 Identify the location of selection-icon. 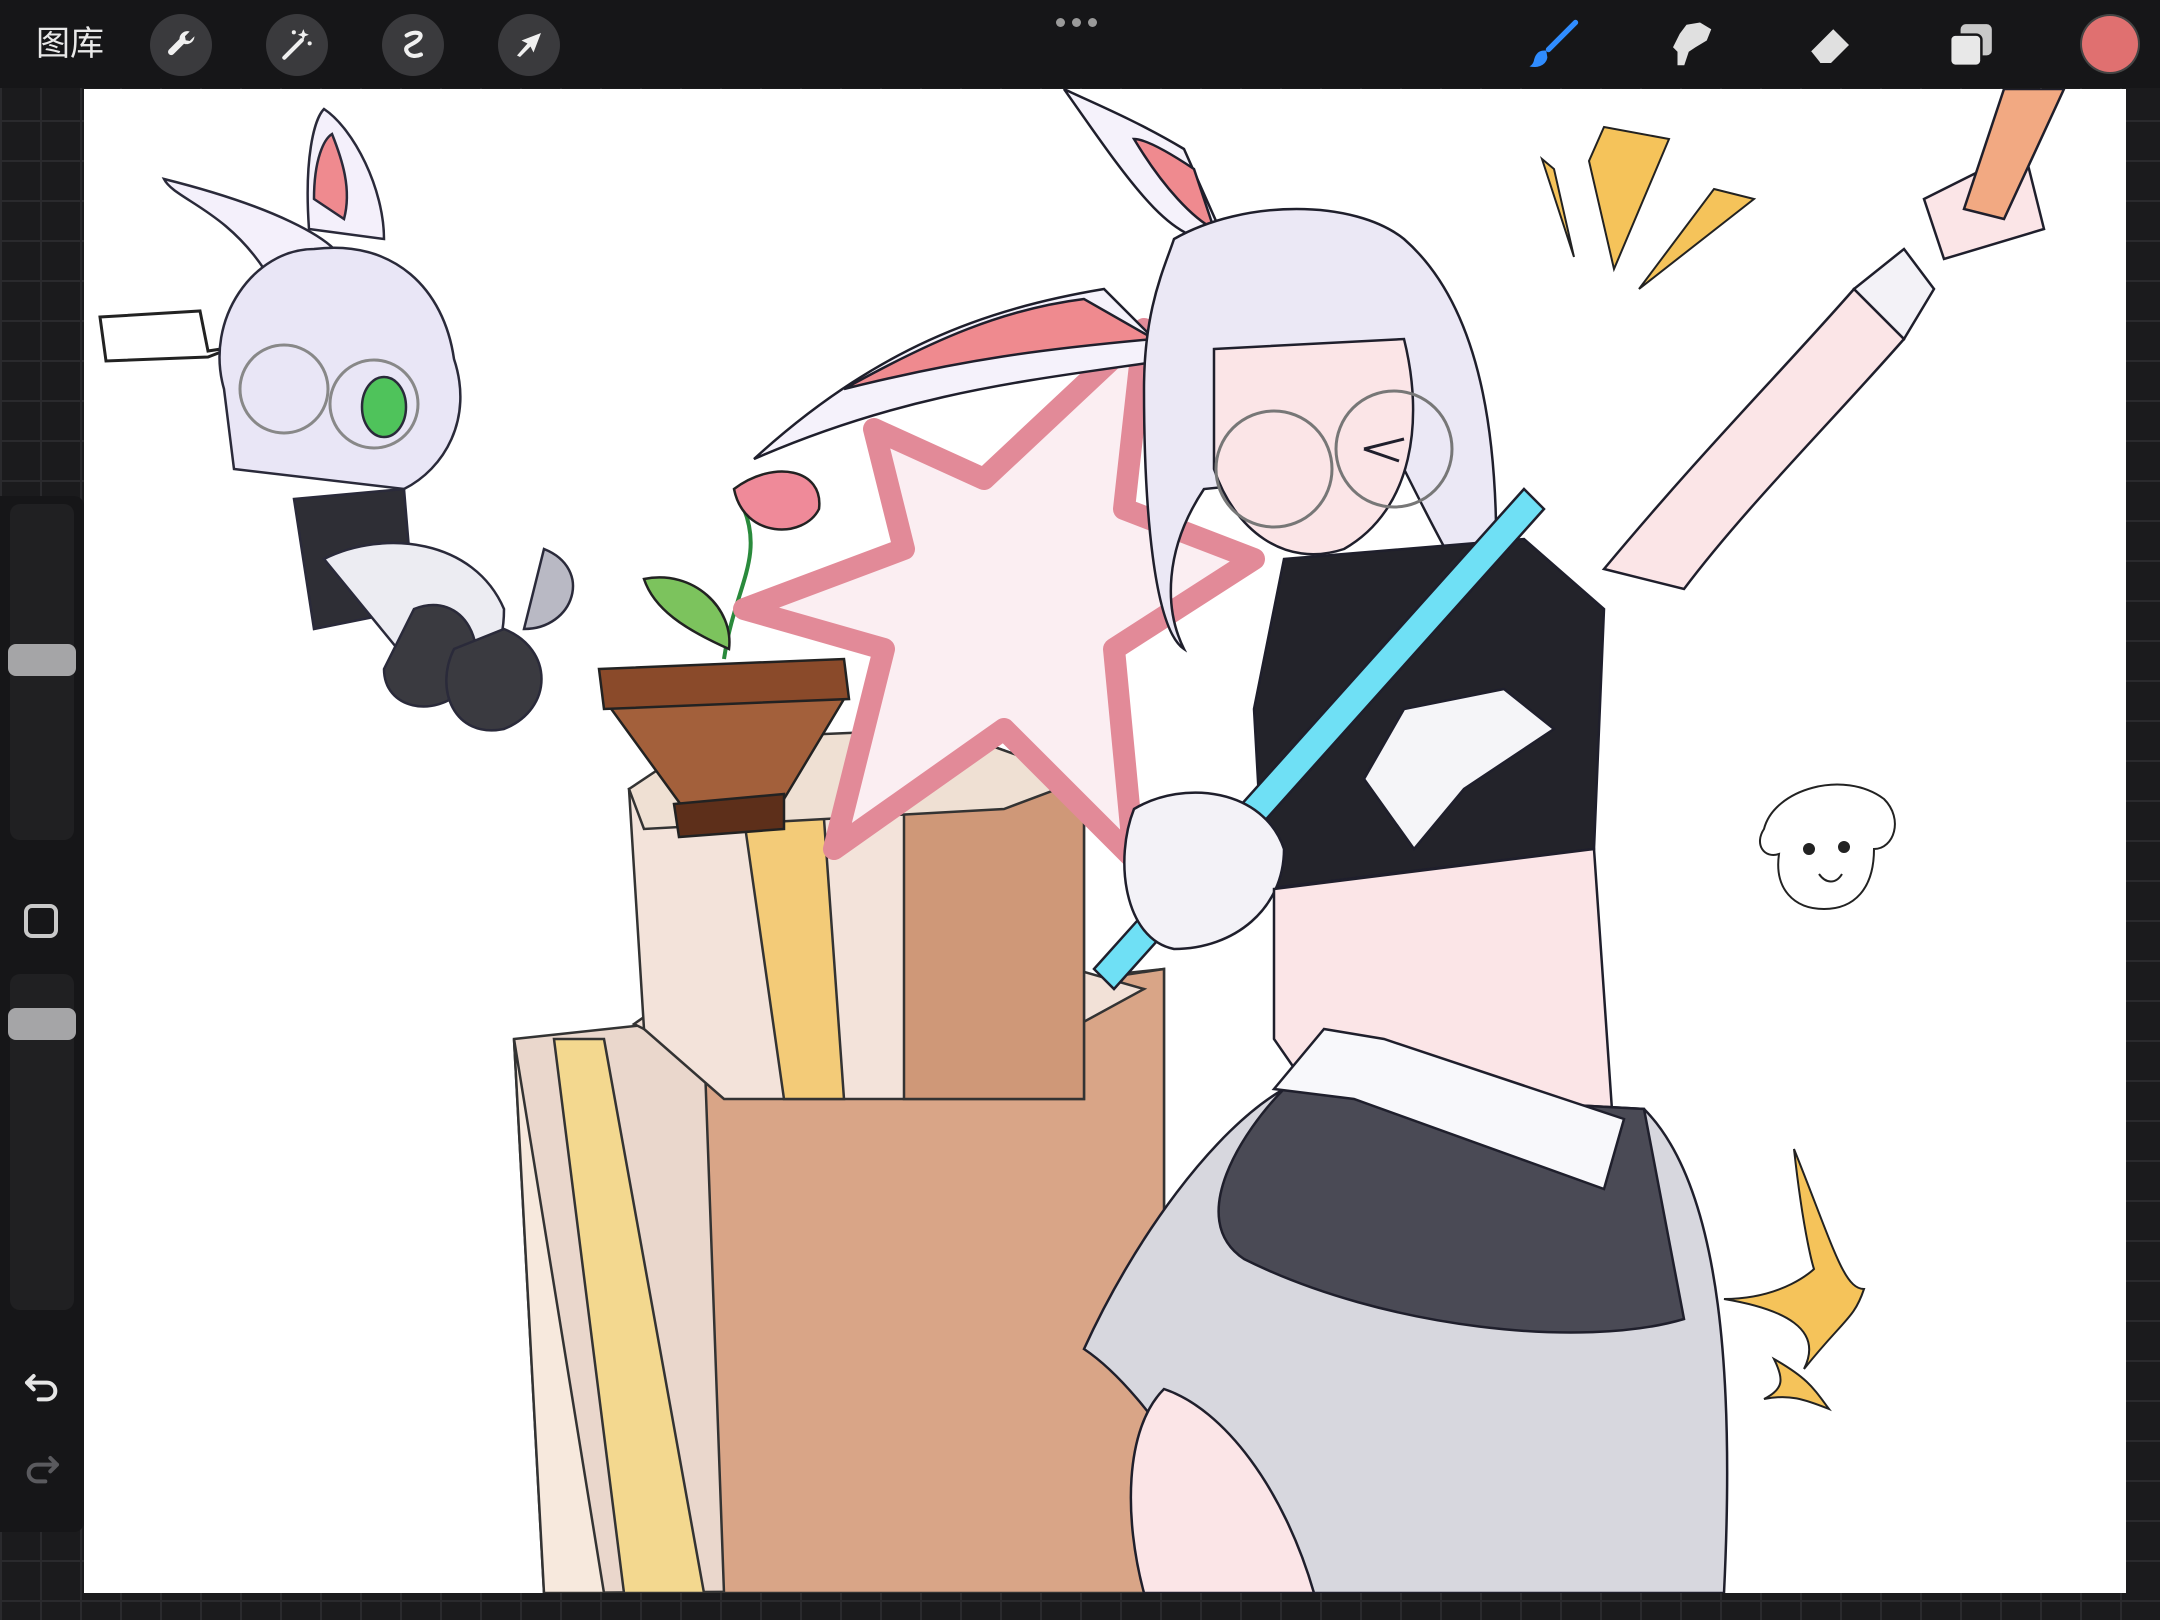
(413, 44).